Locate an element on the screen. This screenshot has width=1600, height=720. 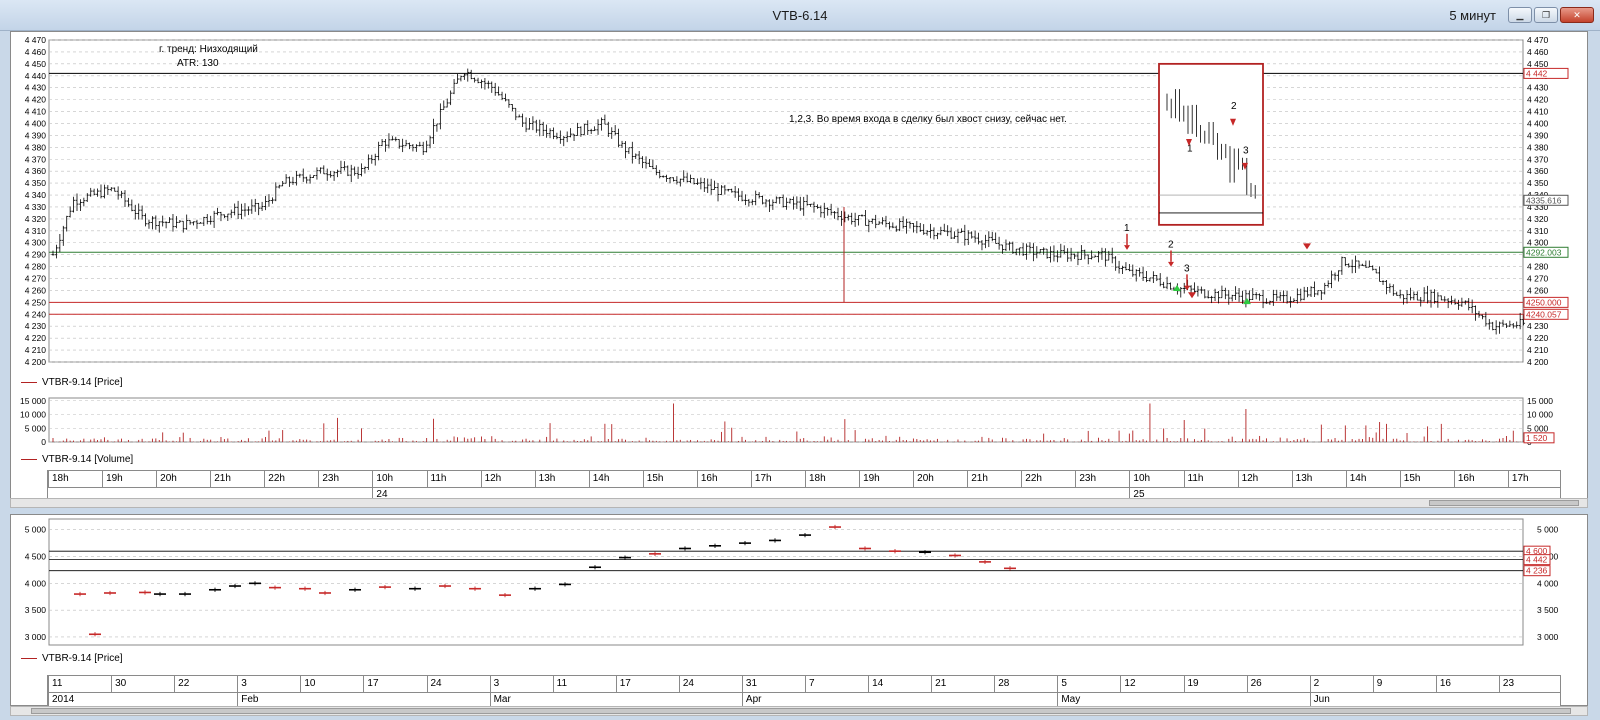
y-tick-label-left: 4 470 is located at coordinates (36, 40).